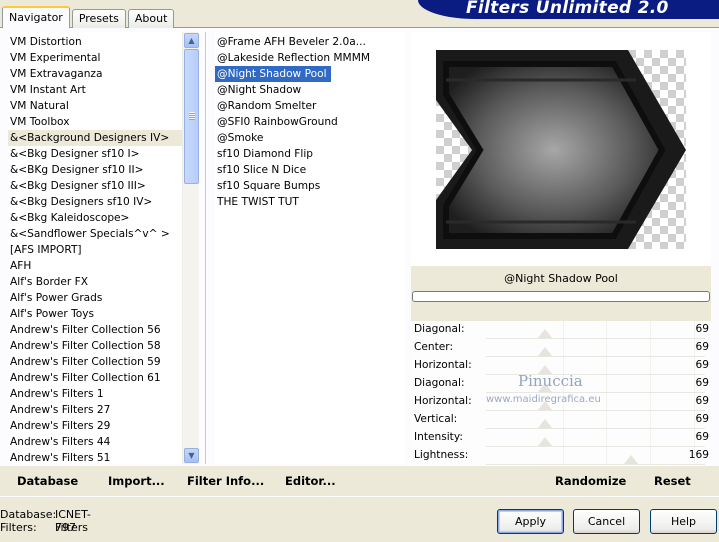 The height and width of the screenshot is (542, 719). I want to click on banner-title: Filters Unlimited 2.0, so click(567, 9).